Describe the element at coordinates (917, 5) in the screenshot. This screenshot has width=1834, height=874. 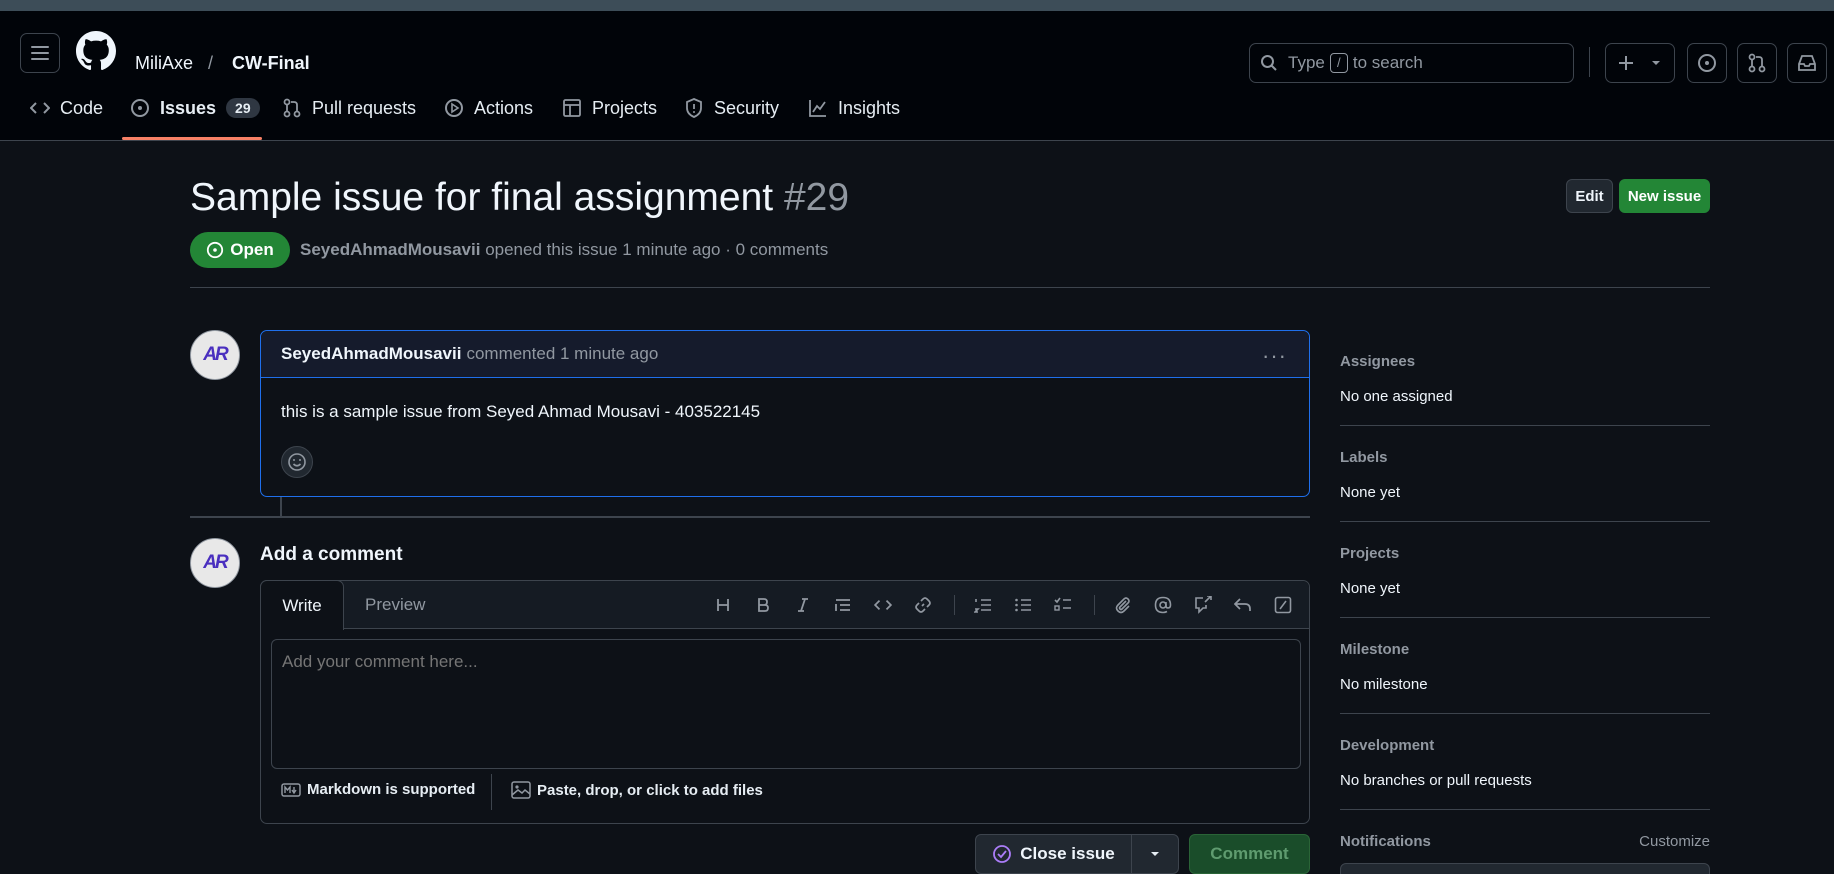
I see `window-top-strip` at that location.